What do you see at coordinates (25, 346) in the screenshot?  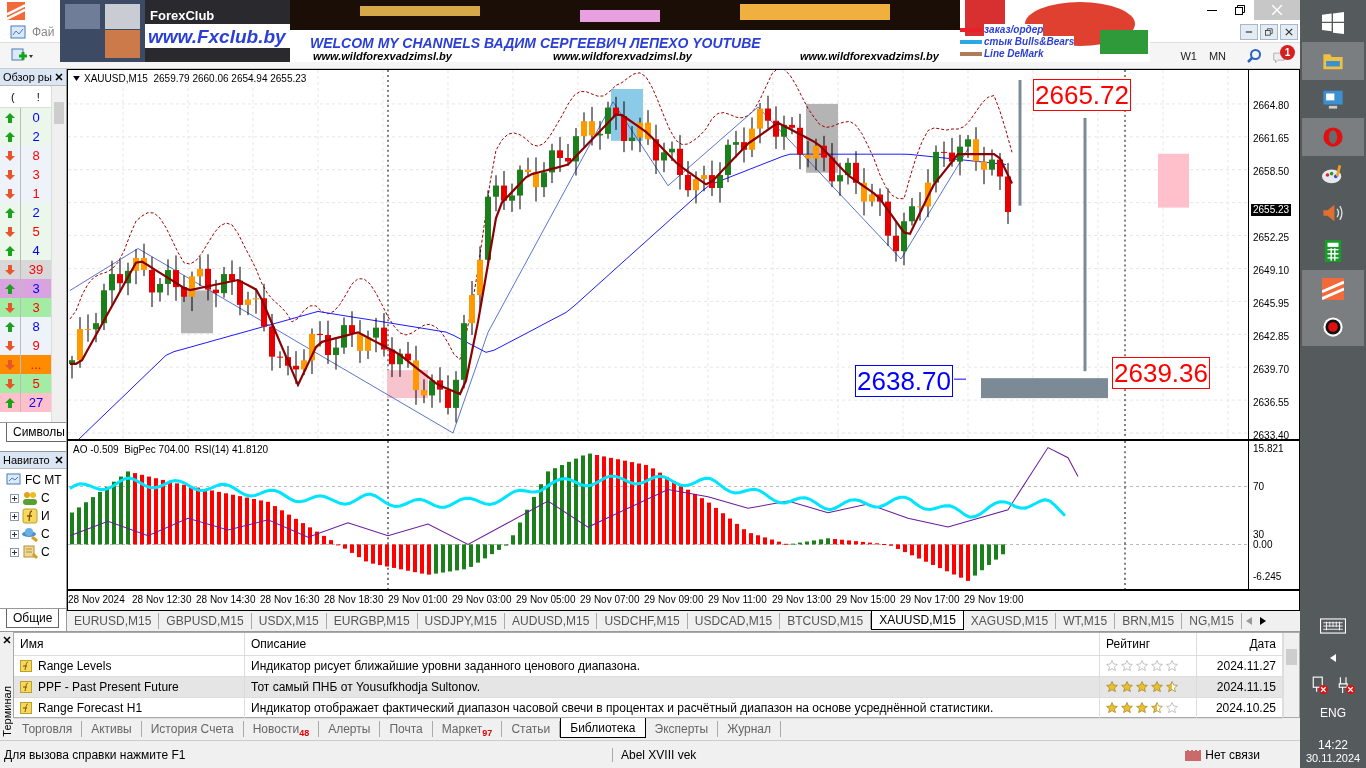 I see `market-row: 9` at bounding box center [25, 346].